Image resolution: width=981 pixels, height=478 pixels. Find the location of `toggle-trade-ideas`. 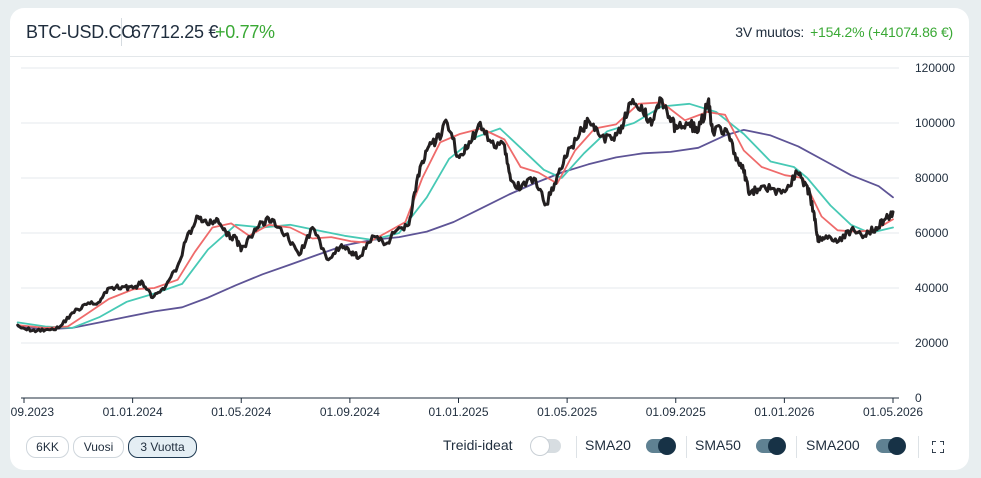

toggle-trade-ideas is located at coordinates (546, 446).